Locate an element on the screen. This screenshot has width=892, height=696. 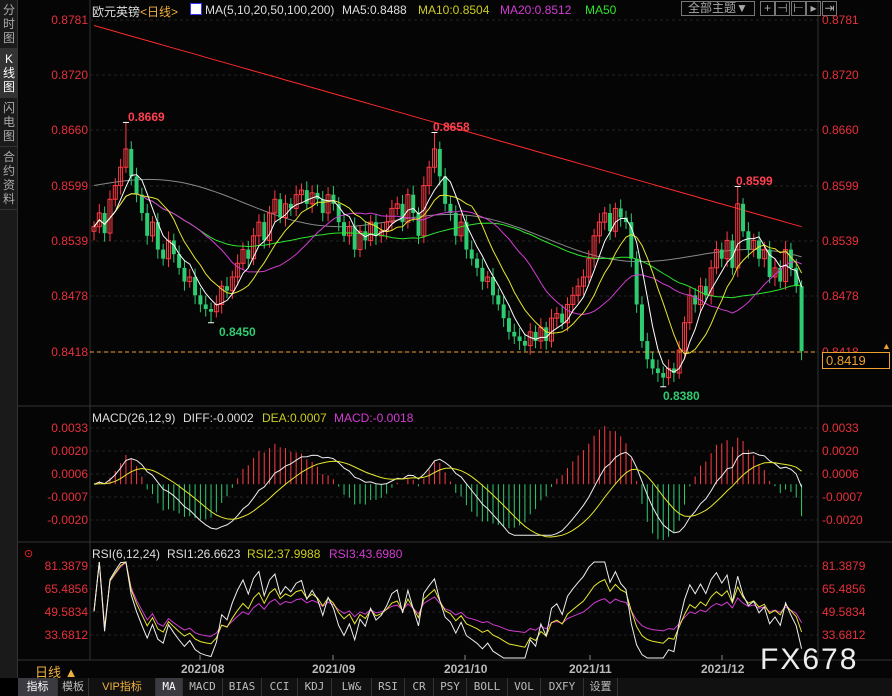
rsi-axis-label: 33.6812 is located at coordinates (844, 635).